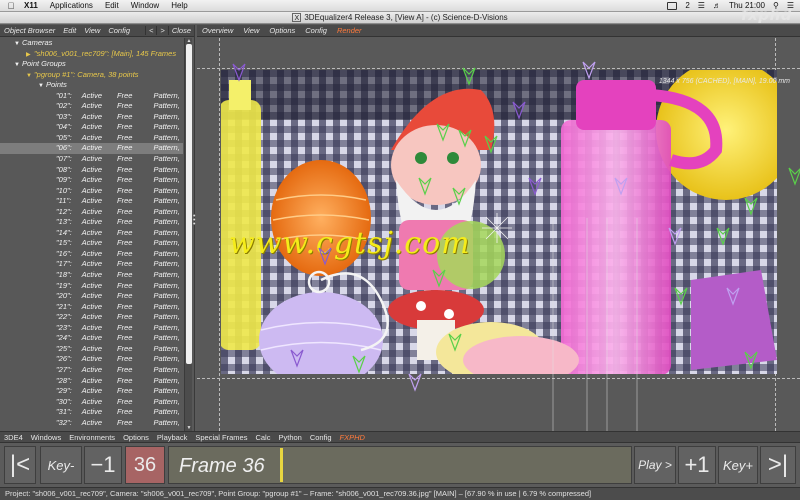 Image resolution: width=800 pixels, height=500 pixels. I want to click on menu-python: Python, so click(289, 437).